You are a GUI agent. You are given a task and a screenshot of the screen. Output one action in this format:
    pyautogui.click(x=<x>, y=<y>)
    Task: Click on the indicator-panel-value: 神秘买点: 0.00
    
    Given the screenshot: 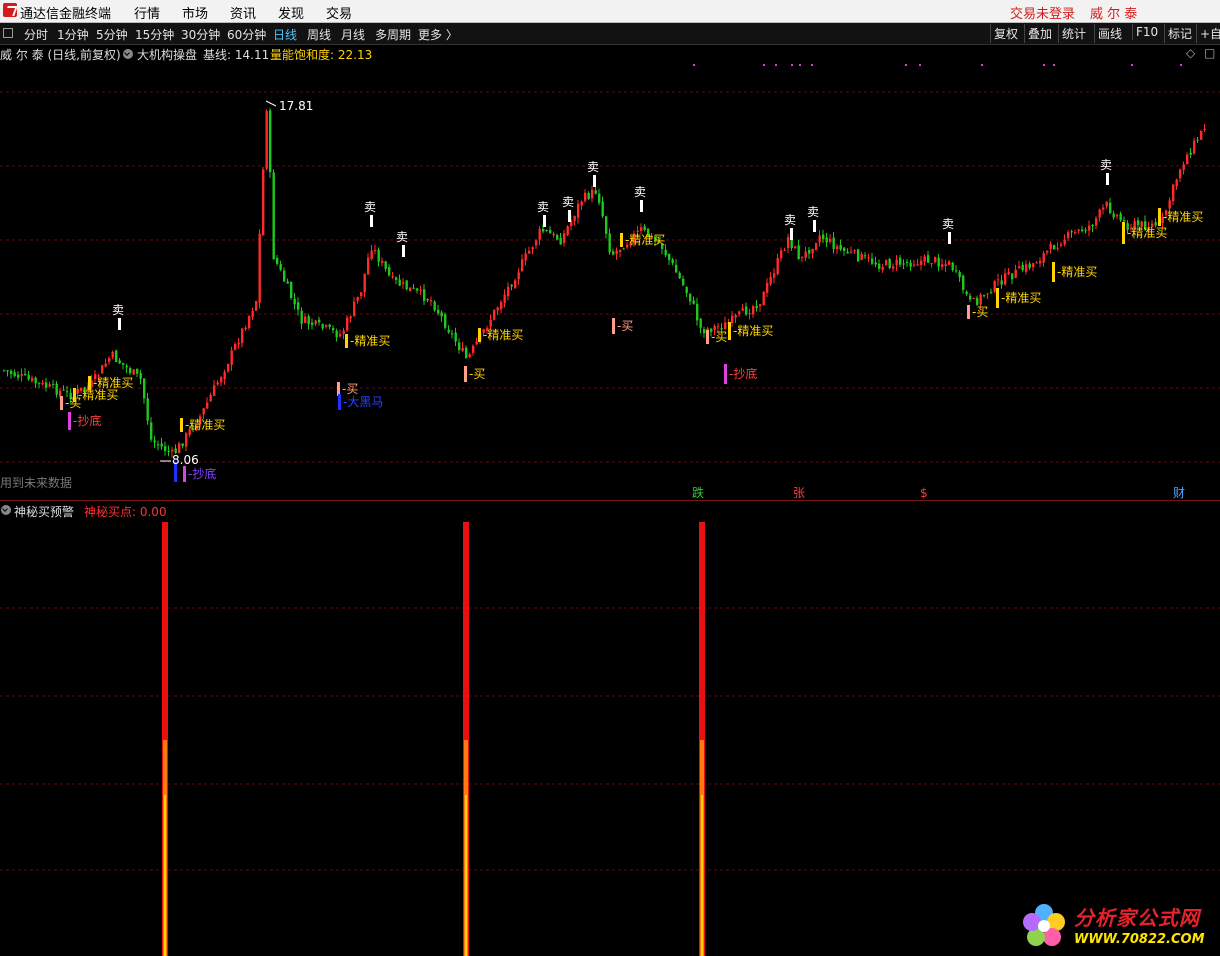 What is the action you would take?
    pyautogui.click(x=125, y=512)
    